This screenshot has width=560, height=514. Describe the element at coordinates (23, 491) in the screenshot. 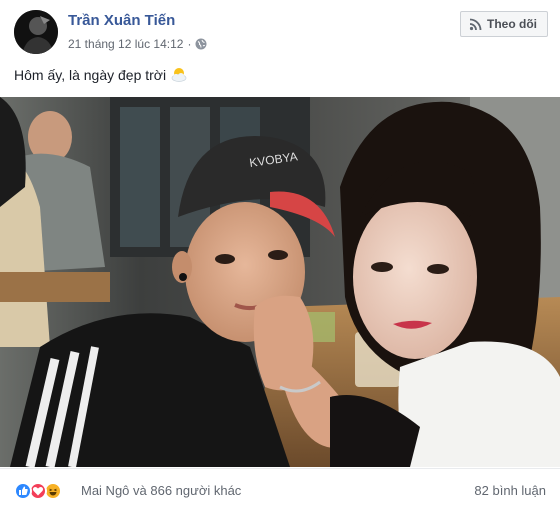

I see `like-reaction-icon` at that location.